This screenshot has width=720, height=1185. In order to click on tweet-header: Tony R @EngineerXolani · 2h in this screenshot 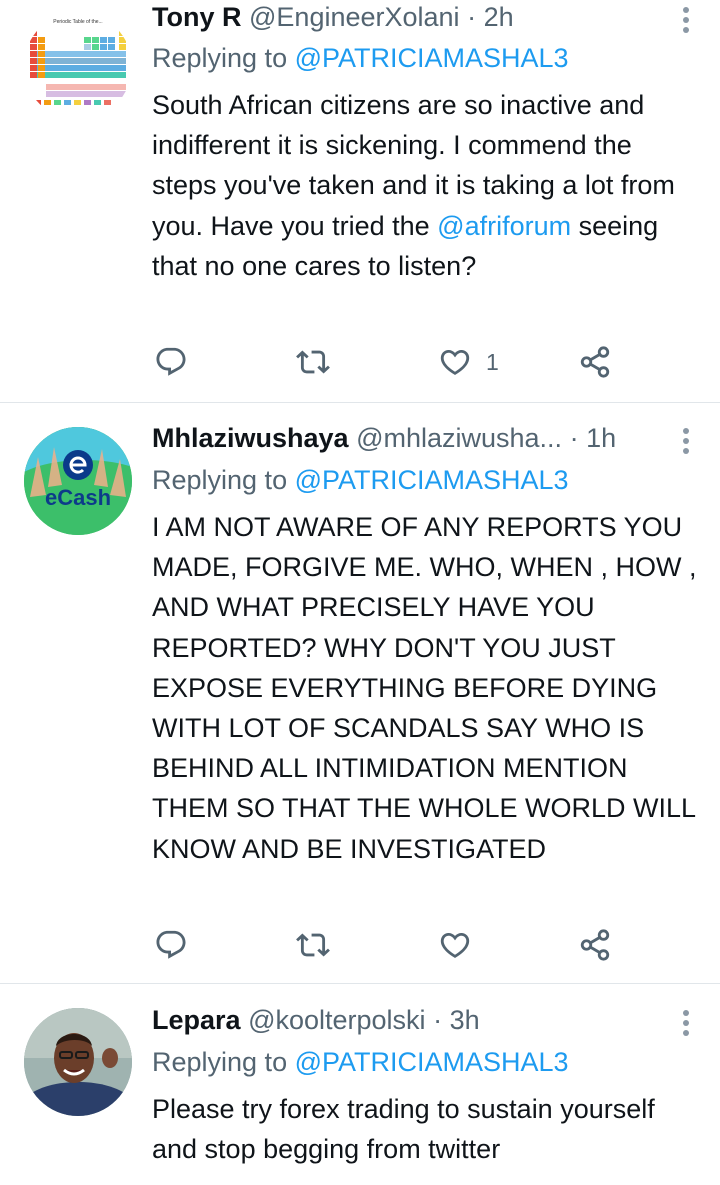, I will do `click(431, 17)`.